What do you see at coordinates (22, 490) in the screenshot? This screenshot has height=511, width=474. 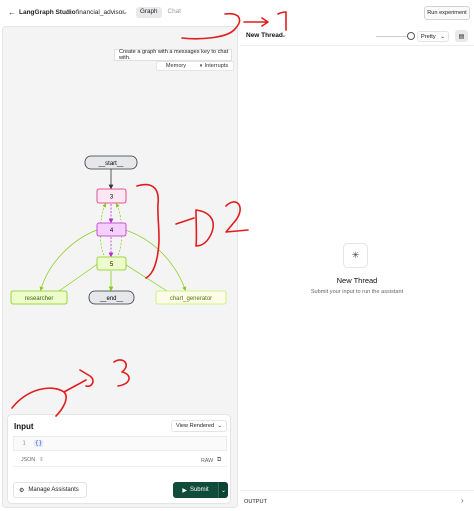 I see `gear-icon: ⚙` at bounding box center [22, 490].